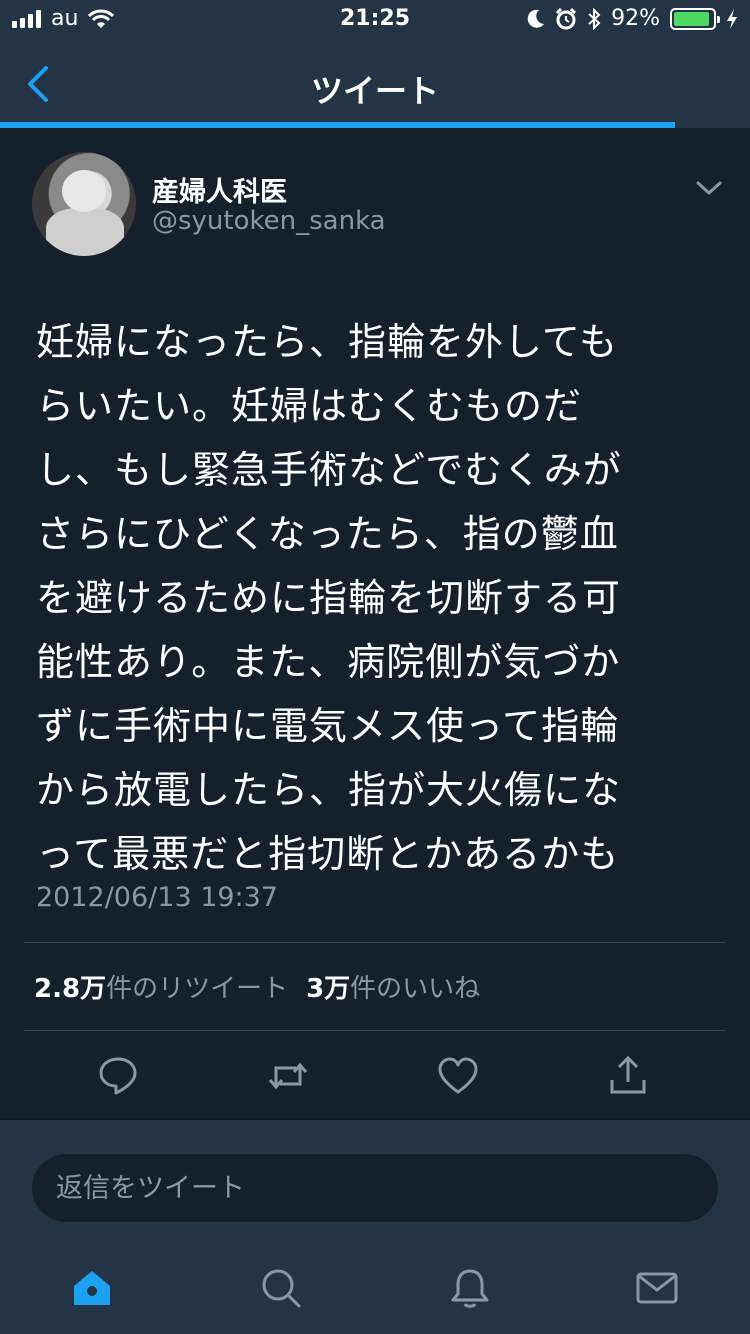 The width and height of the screenshot is (750, 1334). What do you see at coordinates (327, 342) in the screenshot?
I see `tweet-line: 妊婦になったら、指輪を外しても` at bounding box center [327, 342].